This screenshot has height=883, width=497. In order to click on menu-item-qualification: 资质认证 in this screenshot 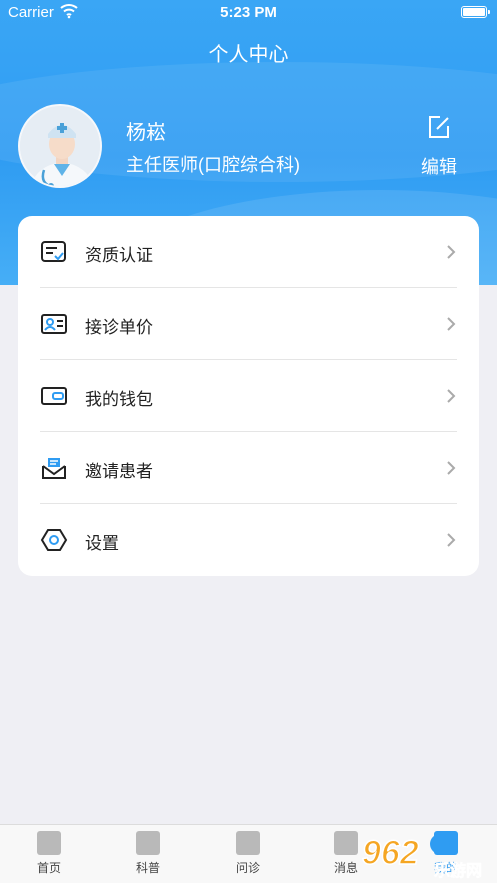, I will do `click(248, 252)`.